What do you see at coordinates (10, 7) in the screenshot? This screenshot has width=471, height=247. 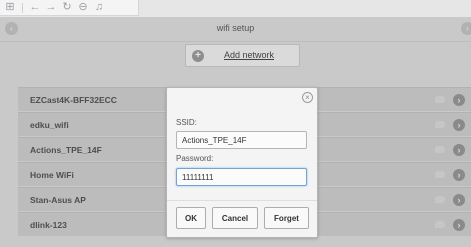 I see `grid-icon: ⊞` at bounding box center [10, 7].